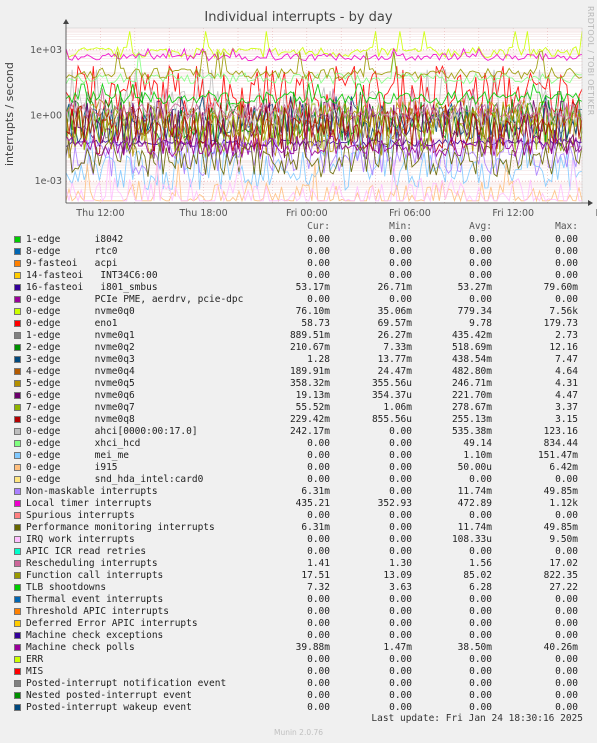 This screenshot has height=743, width=597. I want to click on legend-value-cur: 889.51m, so click(309, 335).